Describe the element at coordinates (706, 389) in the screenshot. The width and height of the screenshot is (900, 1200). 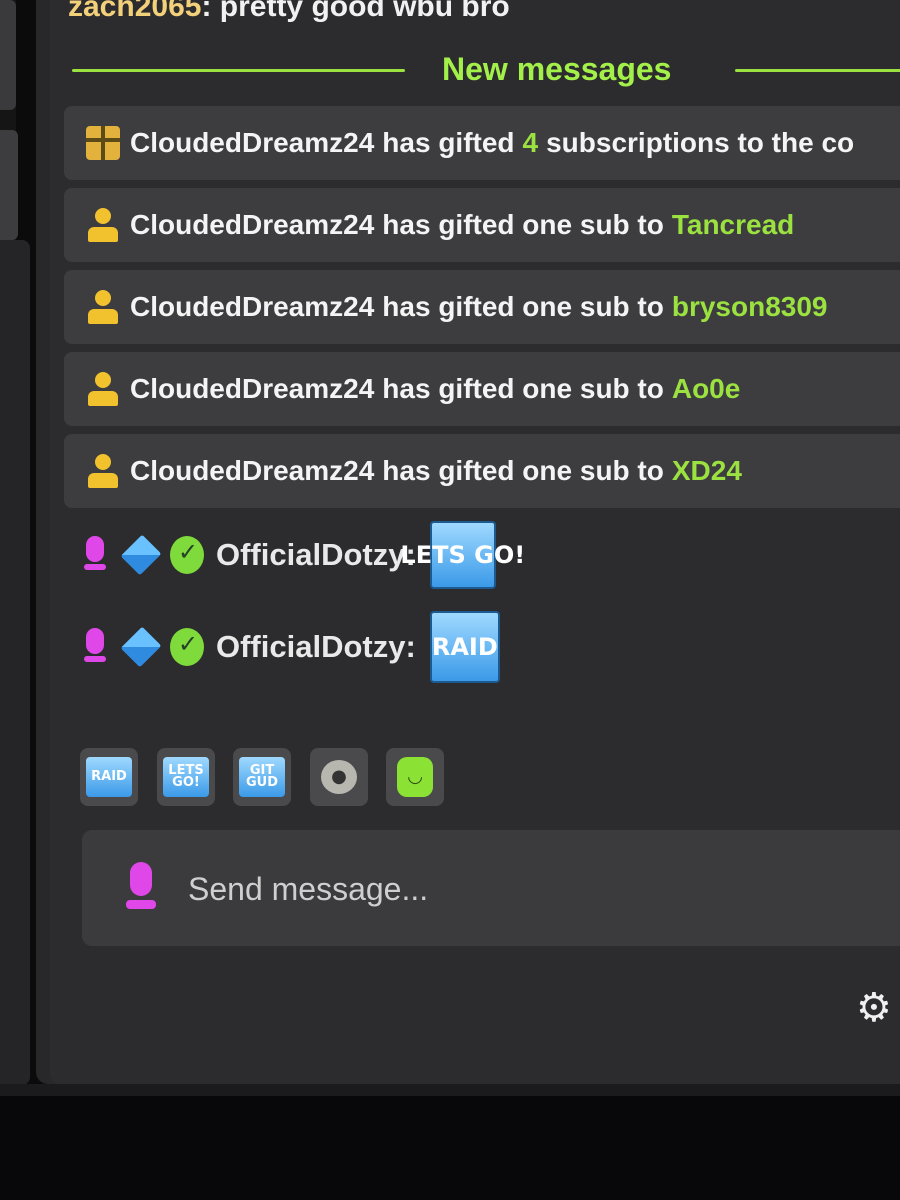
I see `event-recipient: Ao0e` at that location.